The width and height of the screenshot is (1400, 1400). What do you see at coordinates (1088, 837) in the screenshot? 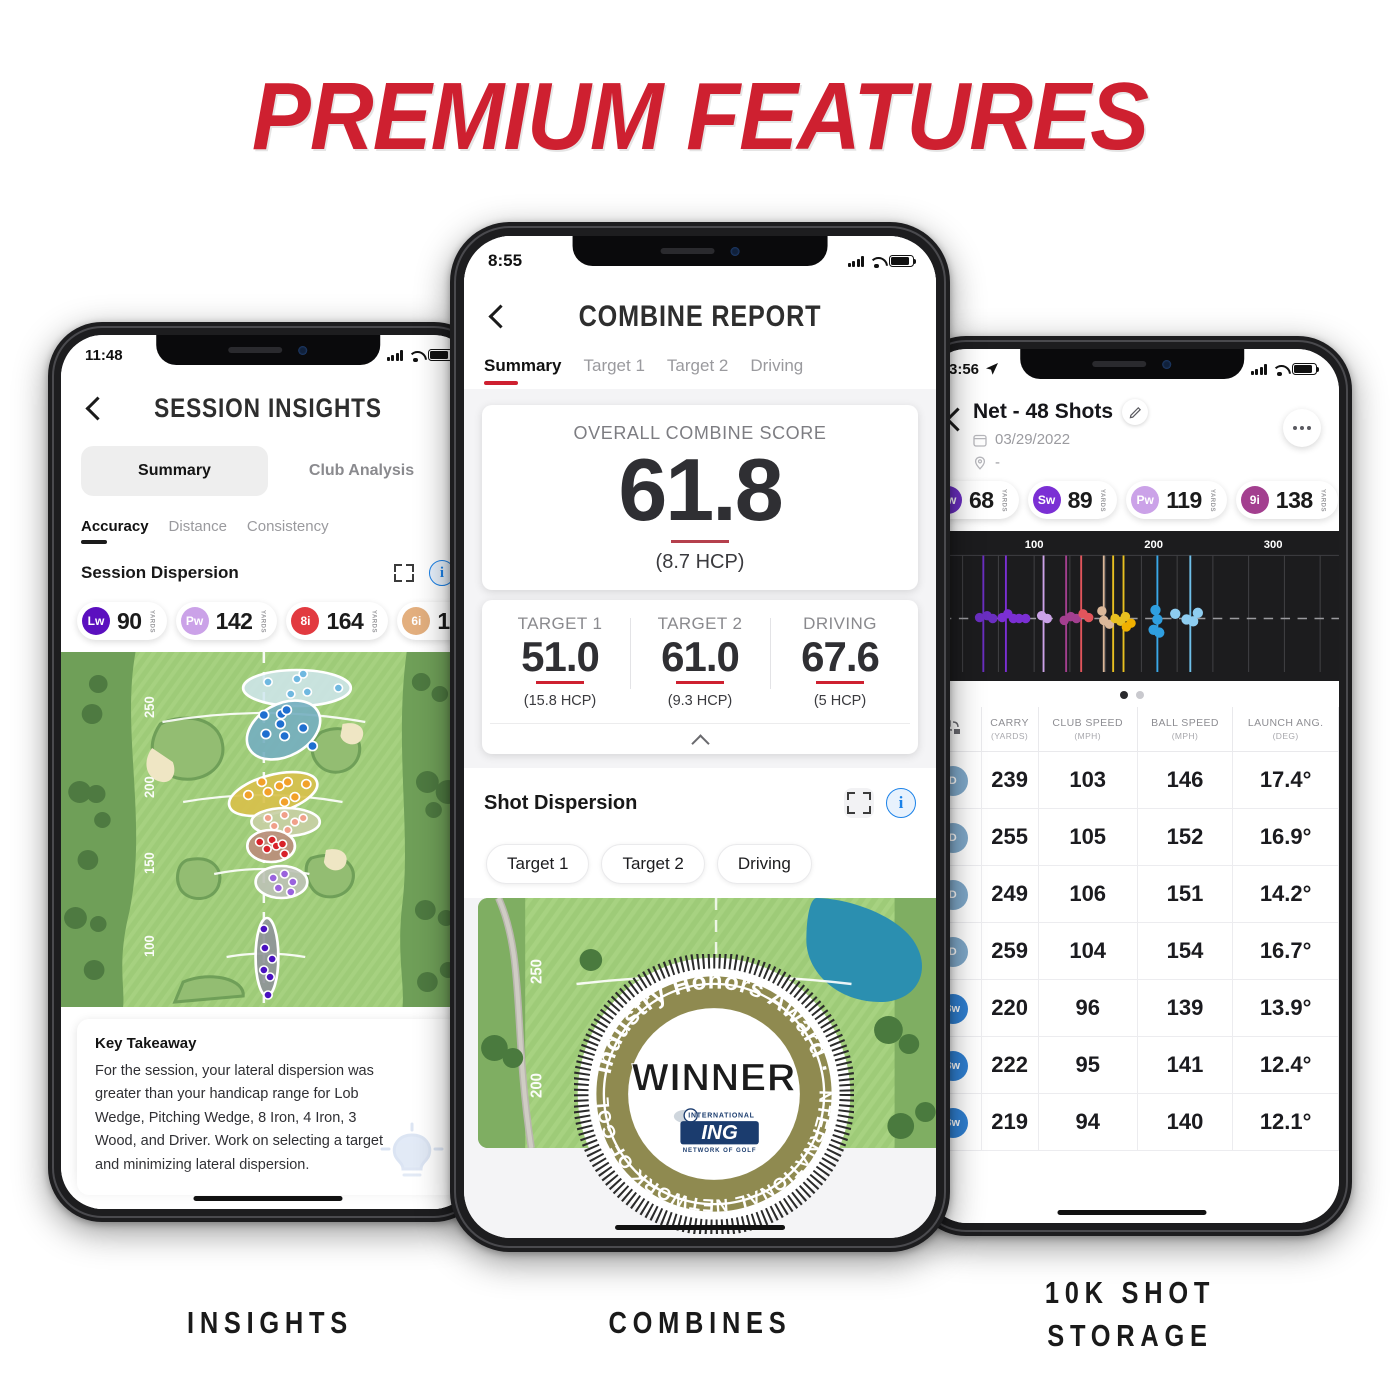
I see `cell-club-speed: 105` at bounding box center [1088, 837].